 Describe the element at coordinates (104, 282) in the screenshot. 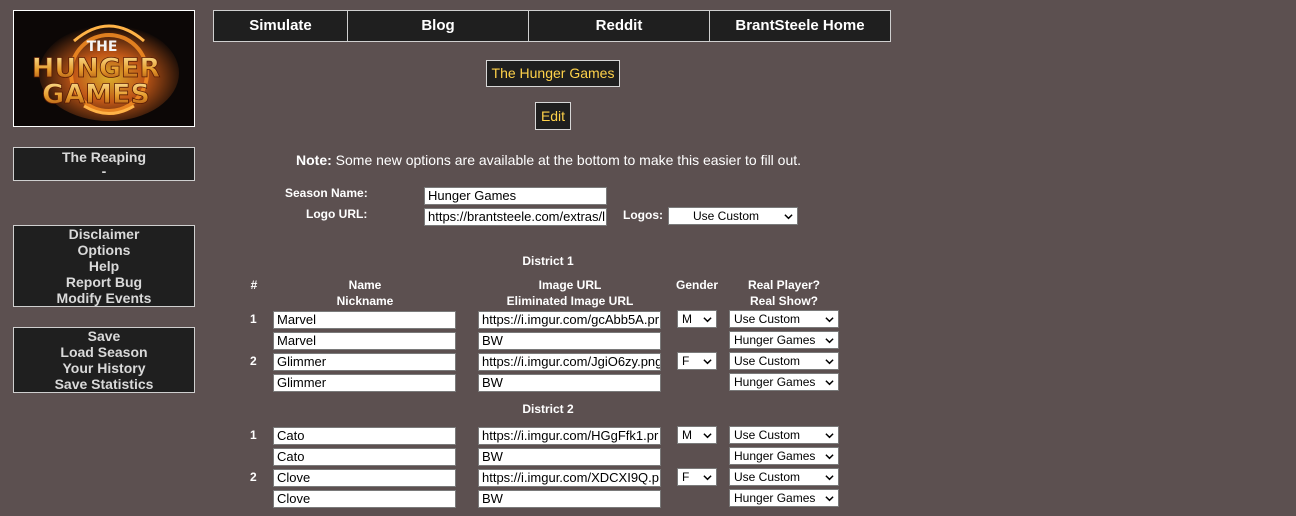

I see `report-bug-link: Report Bug` at that location.